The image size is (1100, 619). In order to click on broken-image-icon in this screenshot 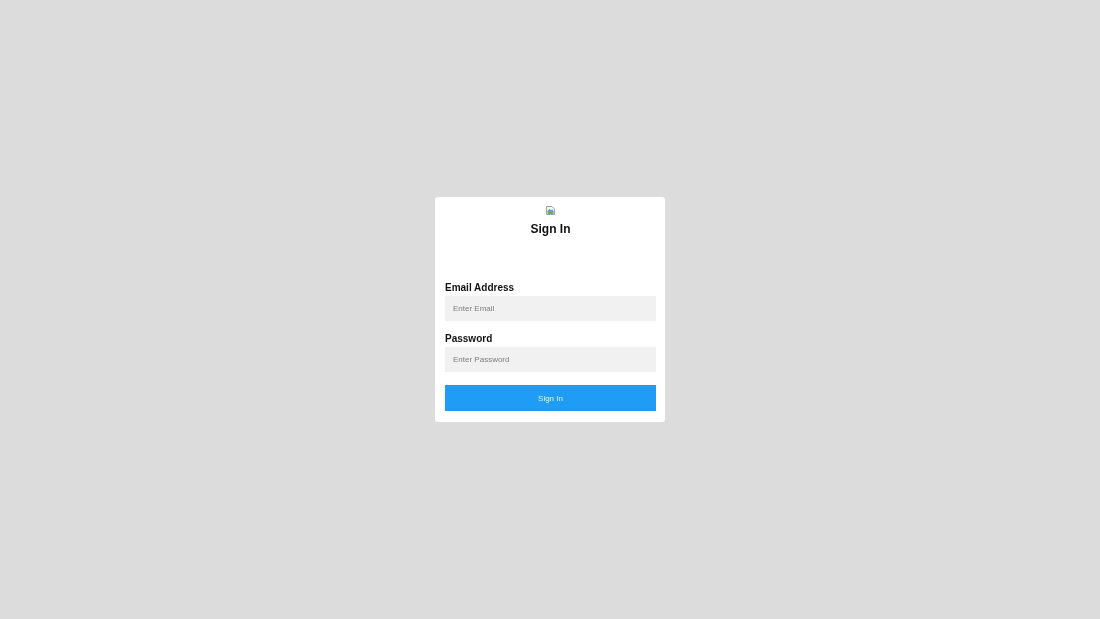, I will do `click(550, 210)`.